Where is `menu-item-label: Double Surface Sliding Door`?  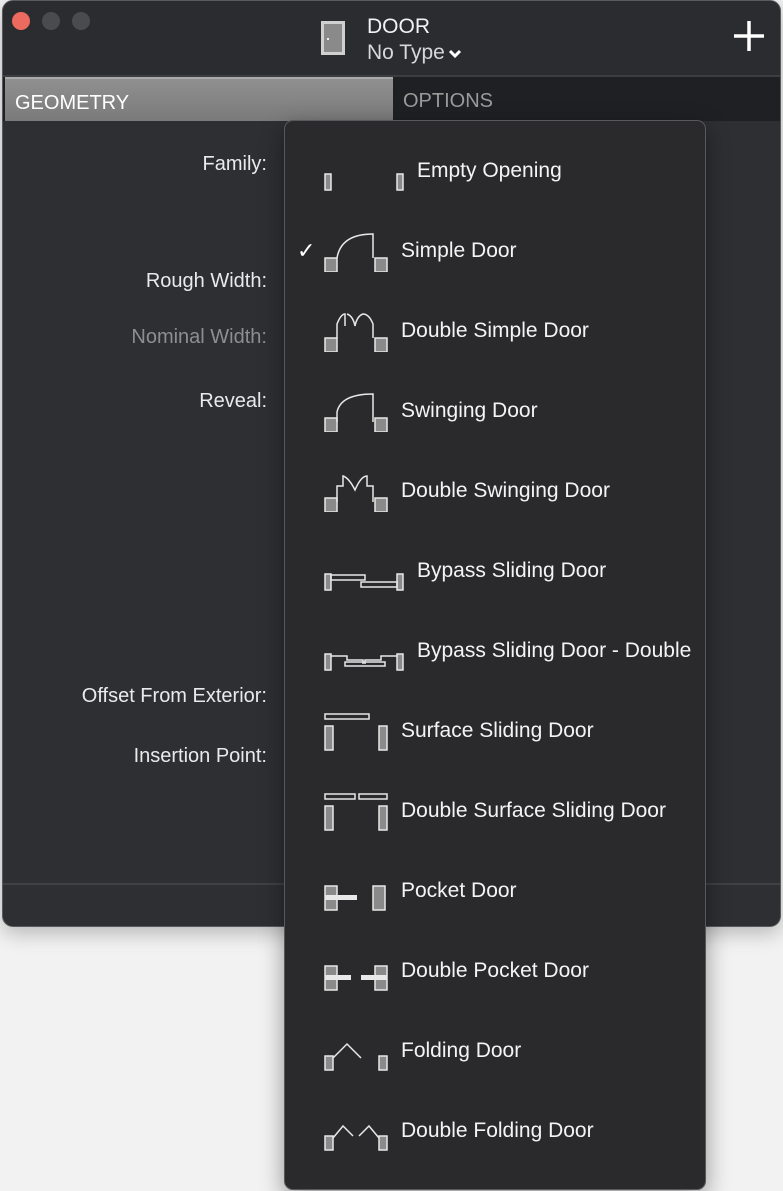 menu-item-label: Double Surface Sliding Door is located at coordinates (533, 810).